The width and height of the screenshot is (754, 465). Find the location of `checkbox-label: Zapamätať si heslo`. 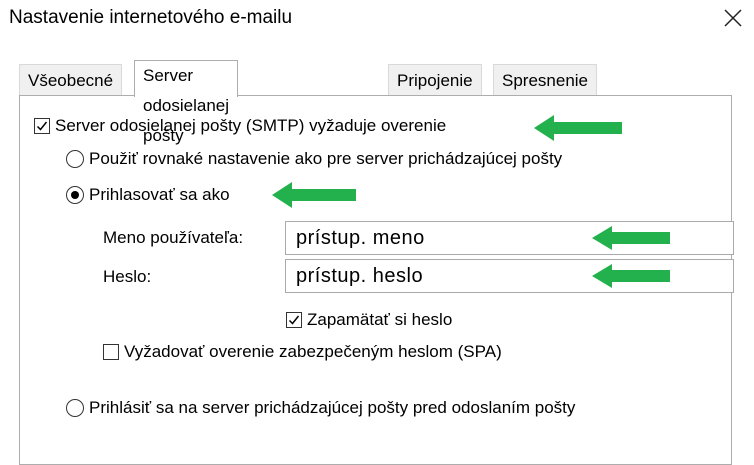

checkbox-label: Zapamätať si heslo is located at coordinates (380, 319).